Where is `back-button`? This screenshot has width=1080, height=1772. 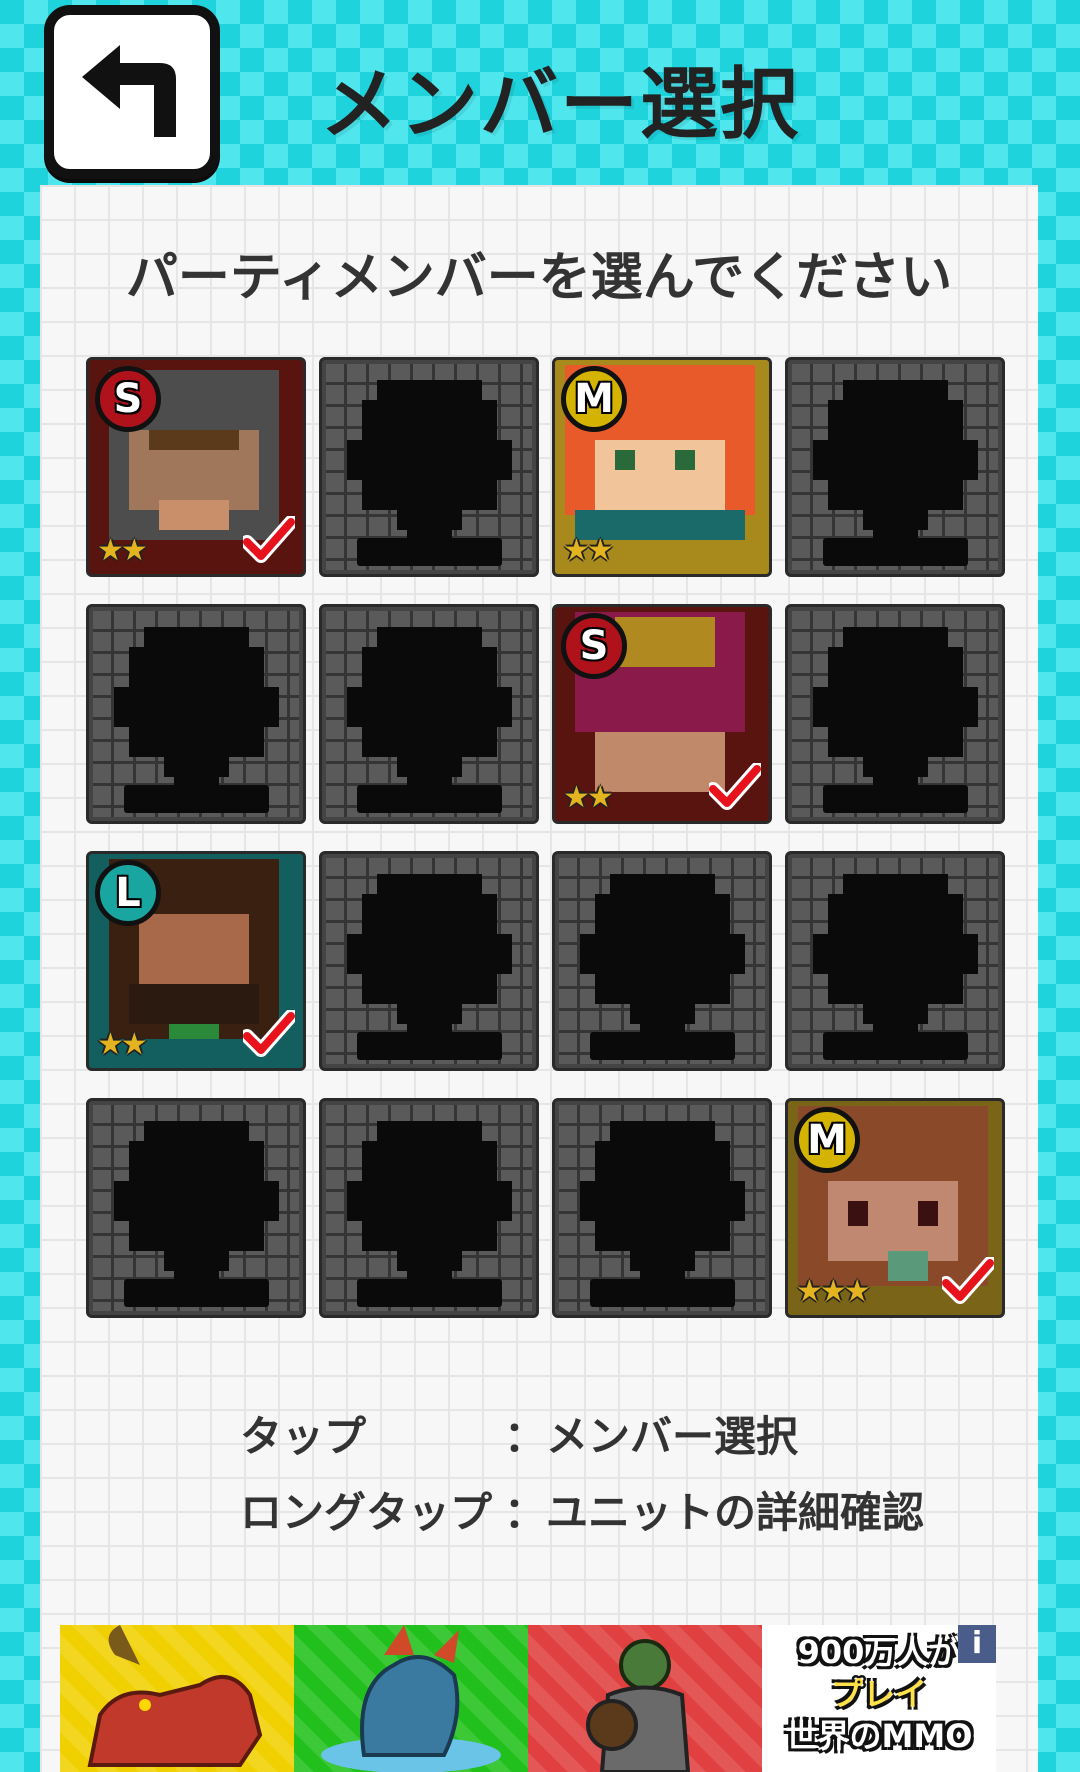
back-button is located at coordinates (132, 92).